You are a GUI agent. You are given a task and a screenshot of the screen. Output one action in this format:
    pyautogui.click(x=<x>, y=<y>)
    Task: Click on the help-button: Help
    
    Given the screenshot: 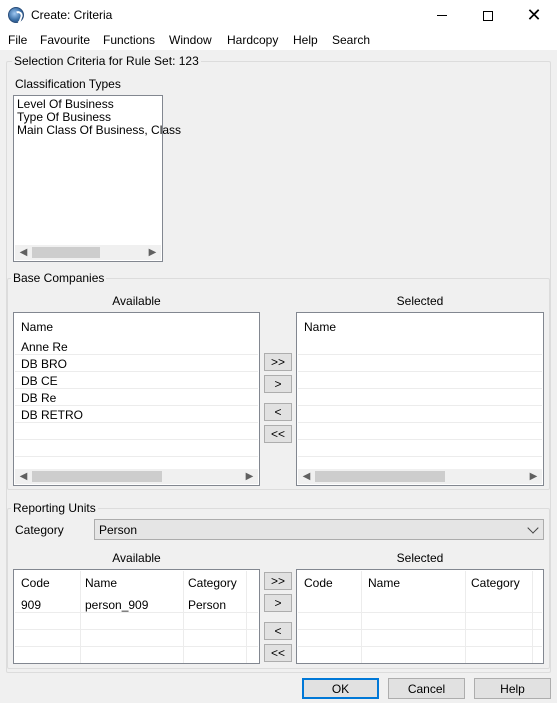 What is the action you would take?
    pyautogui.click(x=512, y=688)
    